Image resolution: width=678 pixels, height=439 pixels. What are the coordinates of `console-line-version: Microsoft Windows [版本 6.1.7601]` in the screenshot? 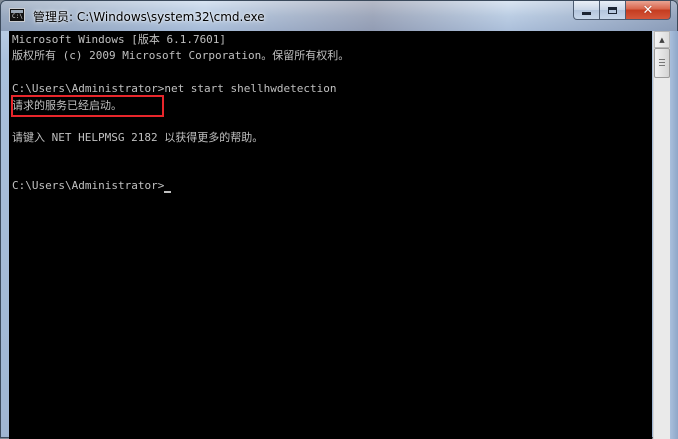 It's located at (119, 39).